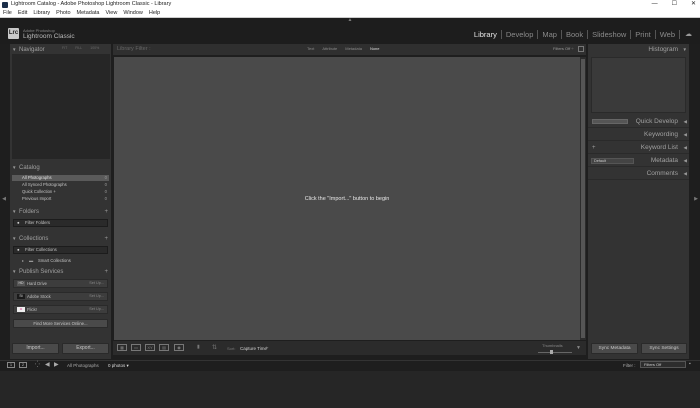 The image size is (700, 408). Describe the element at coordinates (106, 212) in the screenshot. I see `add-folder-icon: +` at that location.